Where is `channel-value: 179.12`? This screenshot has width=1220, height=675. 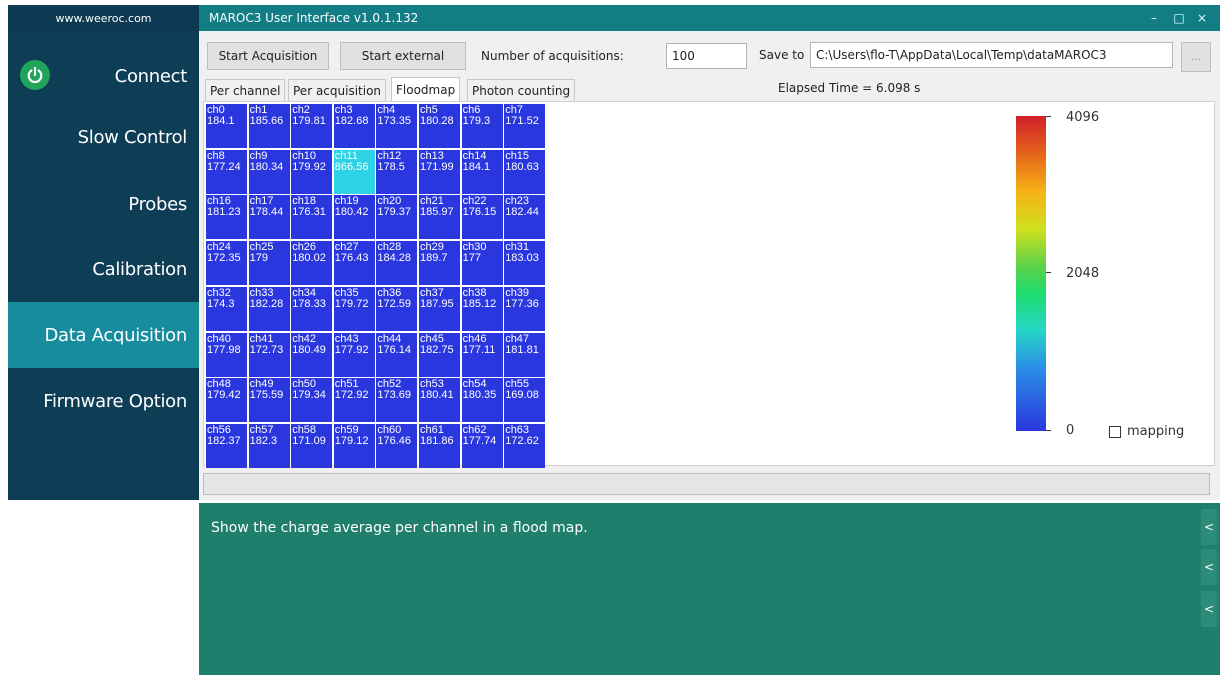
channel-value: 179.12 is located at coordinates (351, 440).